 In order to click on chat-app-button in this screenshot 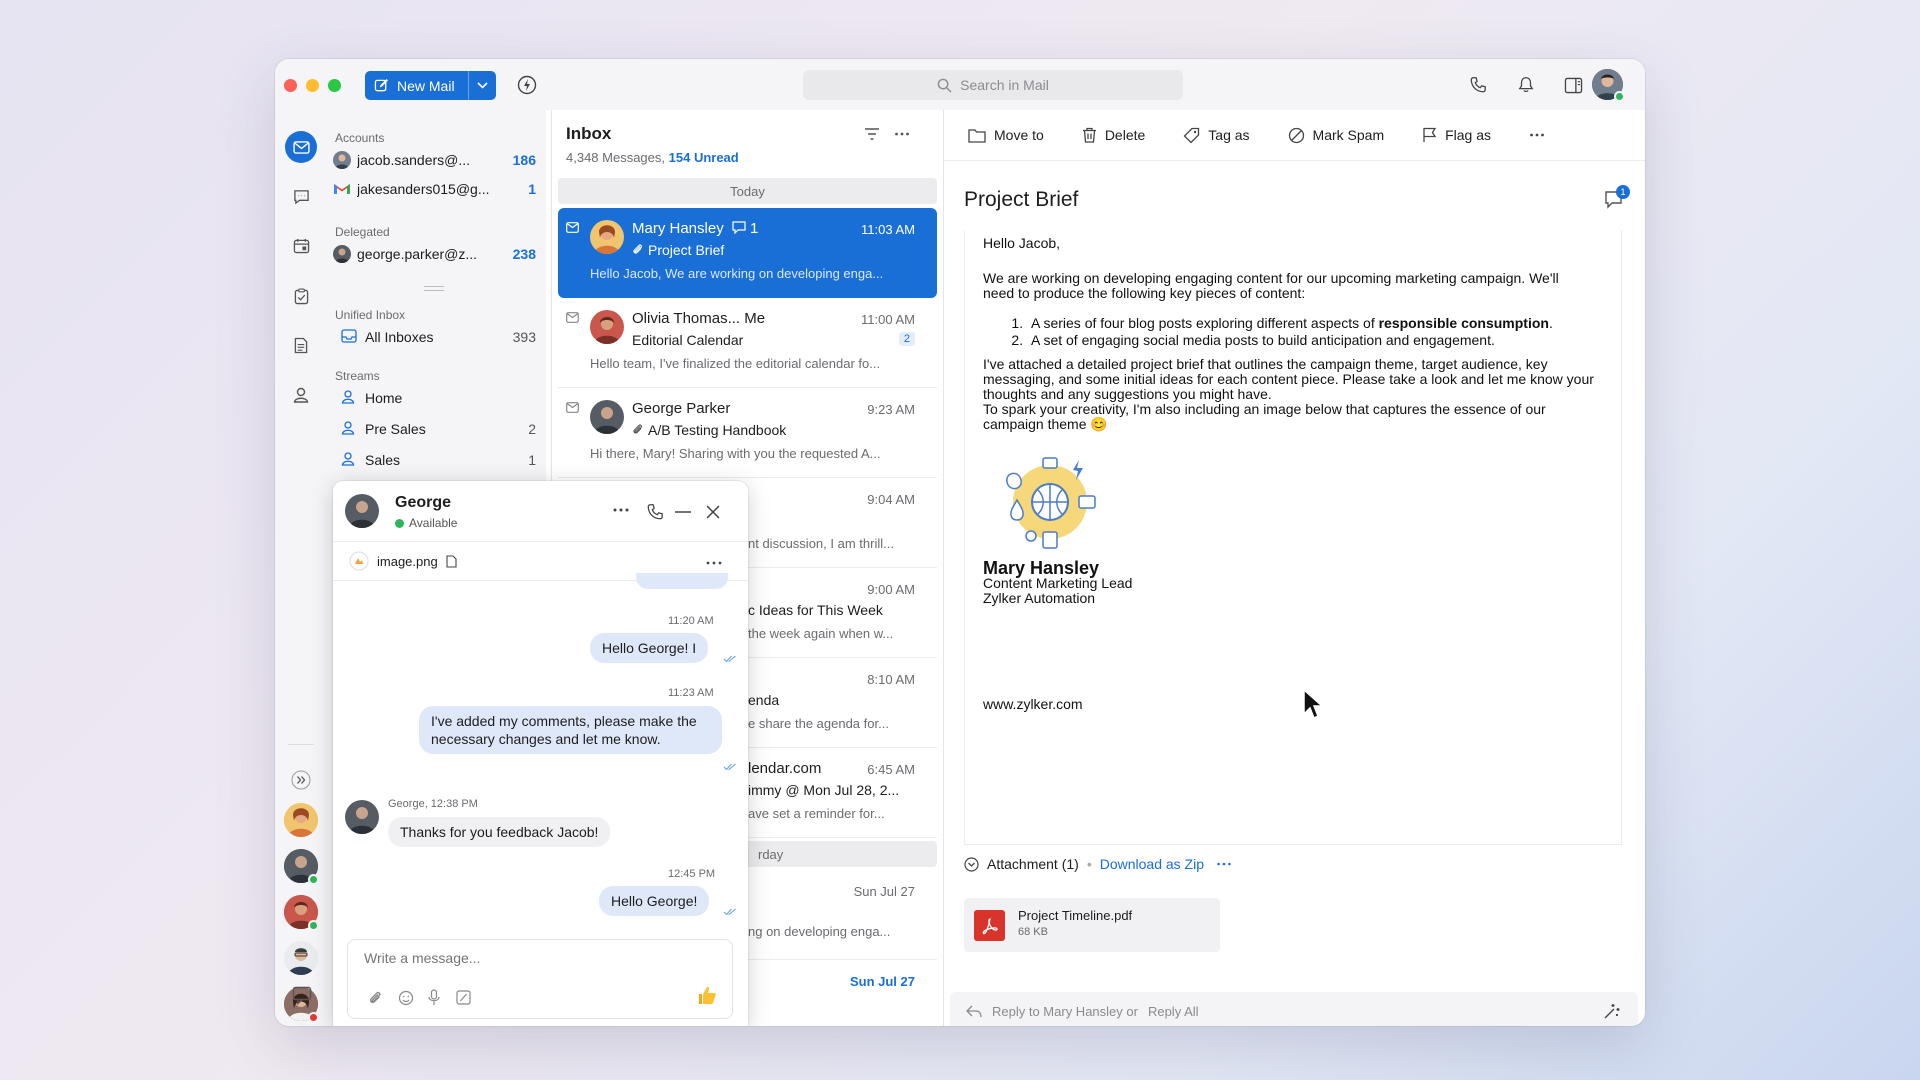, I will do `click(301, 197)`.